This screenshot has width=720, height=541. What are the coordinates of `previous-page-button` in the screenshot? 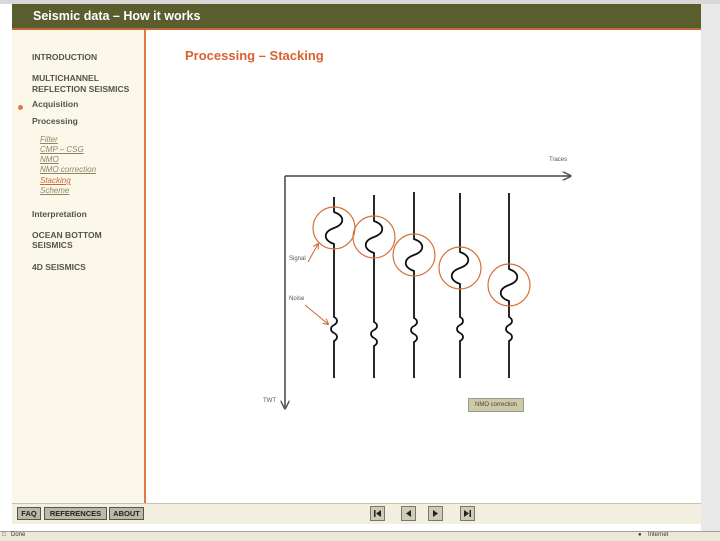 It's located at (408, 513).